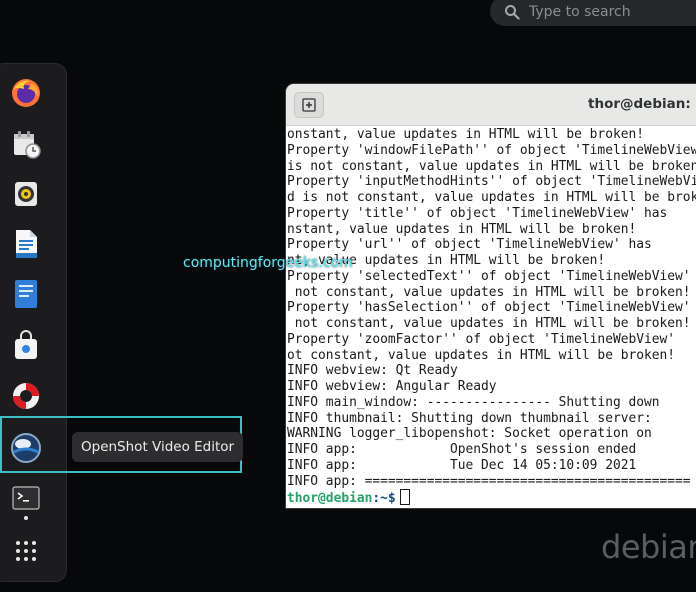 This screenshot has height=592, width=696. Describe the element at coordinates (642, 104) in the screenshot. I see `window-title: thor@debian: ~` at that location.